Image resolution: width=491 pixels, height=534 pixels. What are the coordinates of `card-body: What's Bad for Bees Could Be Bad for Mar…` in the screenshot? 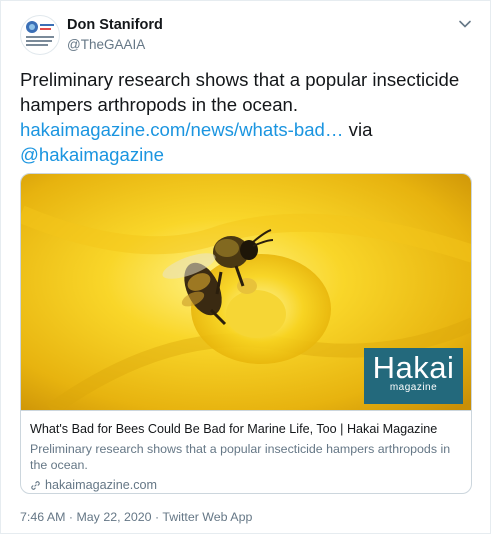 It's located at (246, 451).